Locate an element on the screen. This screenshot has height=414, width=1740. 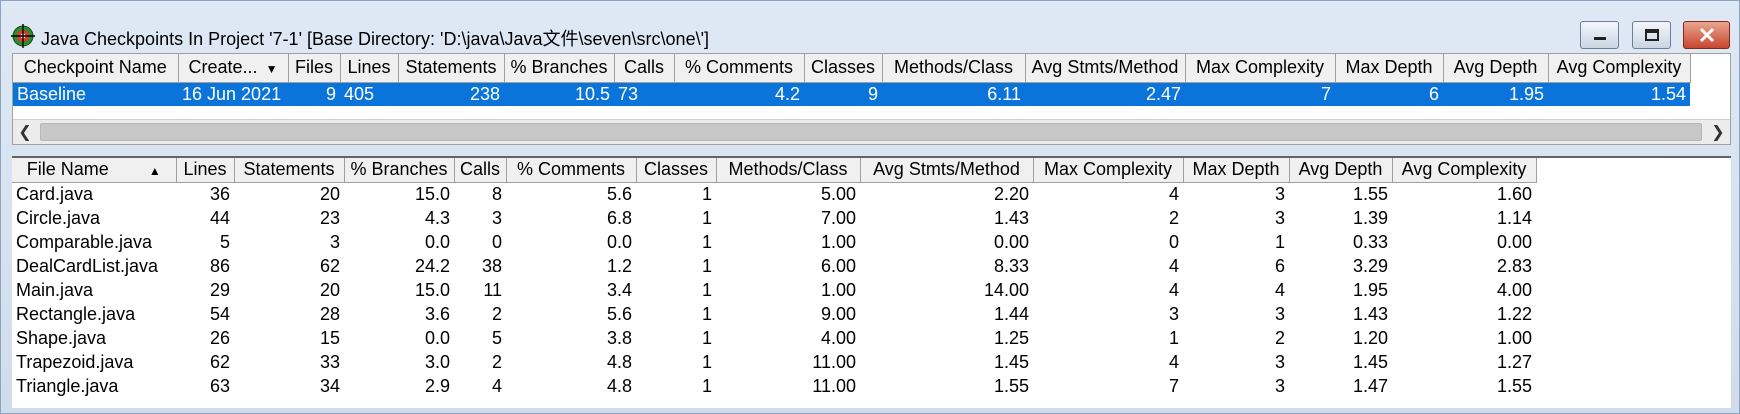
scroll-left-icon: ❮ is located at coordinates (25, 132).